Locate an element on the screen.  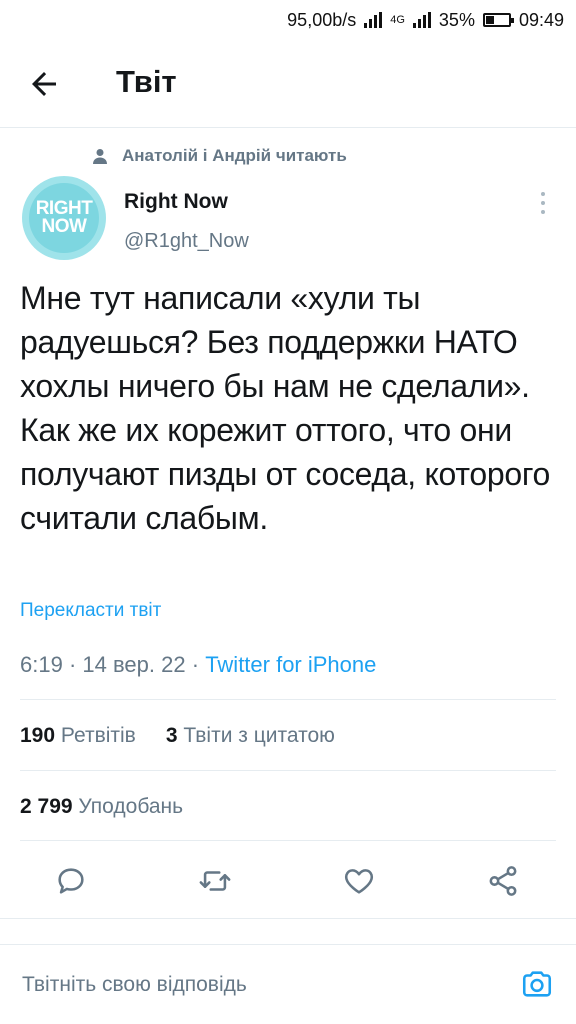
likes-stats: 2 799 Уподобань is located at coordinates (101, 807).